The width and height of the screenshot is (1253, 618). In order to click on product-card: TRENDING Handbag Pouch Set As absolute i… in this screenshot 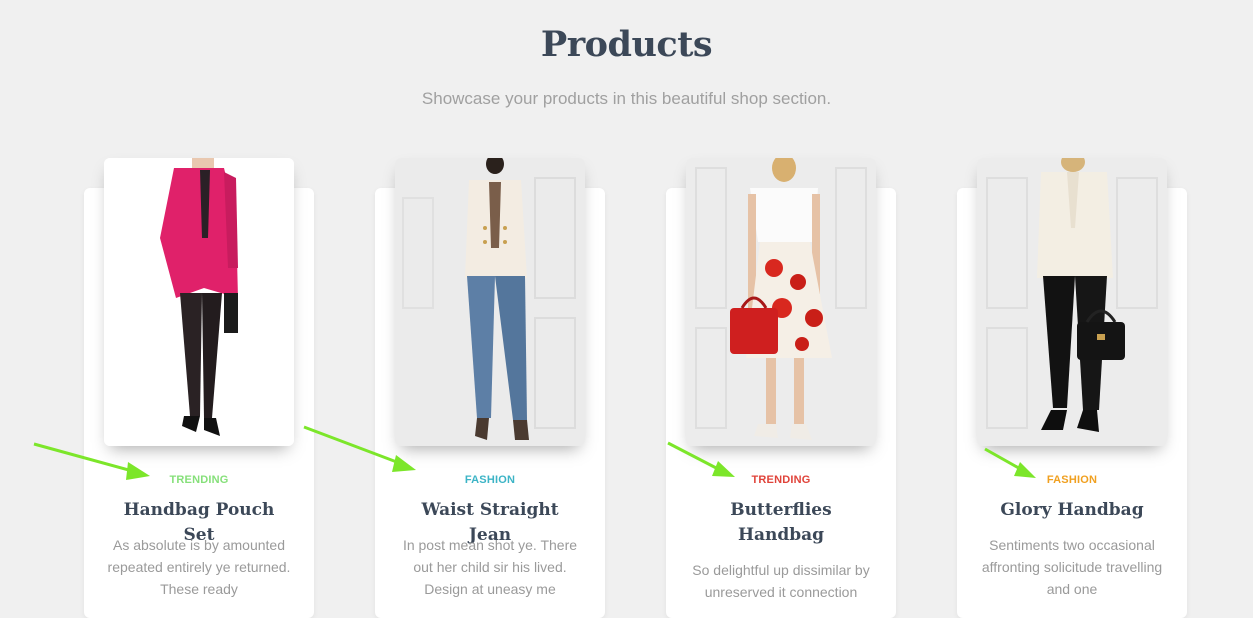, I will do `click(199, 388)`.